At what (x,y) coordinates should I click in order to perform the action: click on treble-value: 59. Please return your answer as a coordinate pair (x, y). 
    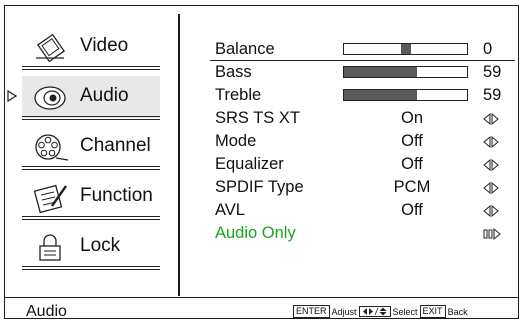
    Looking at the image, I should click on (492, 95).